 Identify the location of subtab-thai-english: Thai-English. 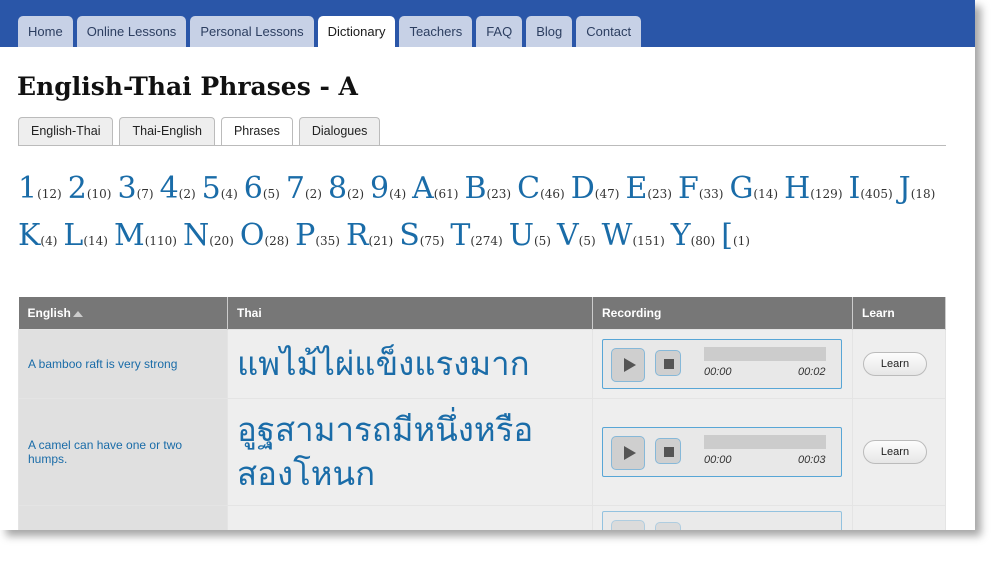
(167, 131).